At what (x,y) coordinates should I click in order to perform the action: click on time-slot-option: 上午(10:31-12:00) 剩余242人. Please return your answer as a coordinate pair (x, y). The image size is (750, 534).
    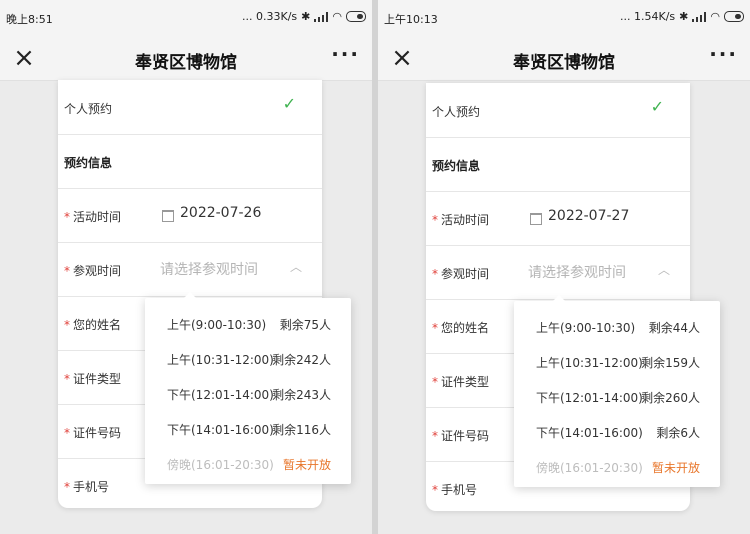
    Looking at the image, I should click on (248, 358).